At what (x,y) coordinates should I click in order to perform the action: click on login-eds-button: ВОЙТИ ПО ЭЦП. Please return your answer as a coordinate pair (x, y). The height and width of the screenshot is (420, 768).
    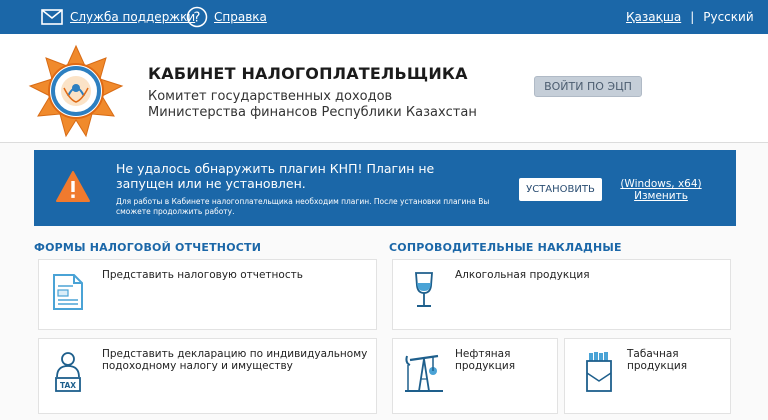
    Looking at the image, I should click on (588, 86).